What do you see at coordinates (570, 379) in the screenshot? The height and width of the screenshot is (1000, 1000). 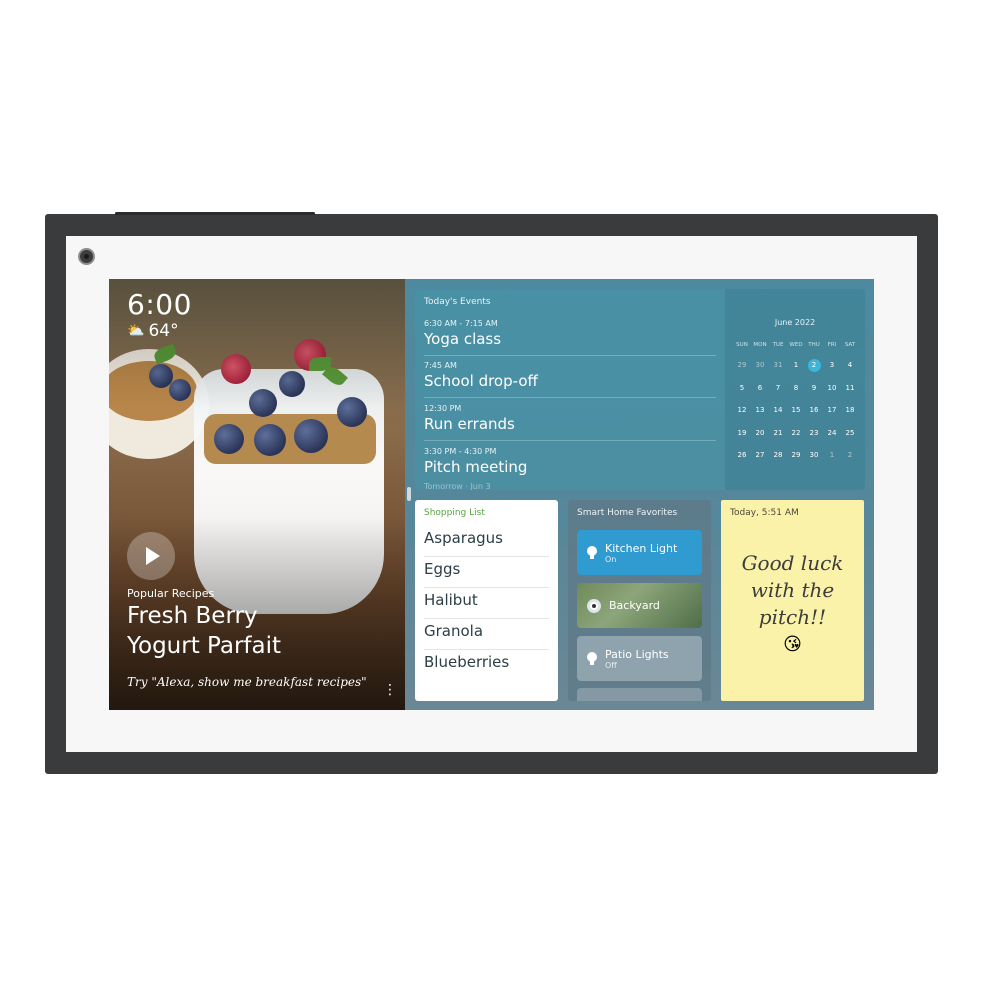 I see `event-item: 7:45 AM School drop-off` at bounding box center [570, 379].